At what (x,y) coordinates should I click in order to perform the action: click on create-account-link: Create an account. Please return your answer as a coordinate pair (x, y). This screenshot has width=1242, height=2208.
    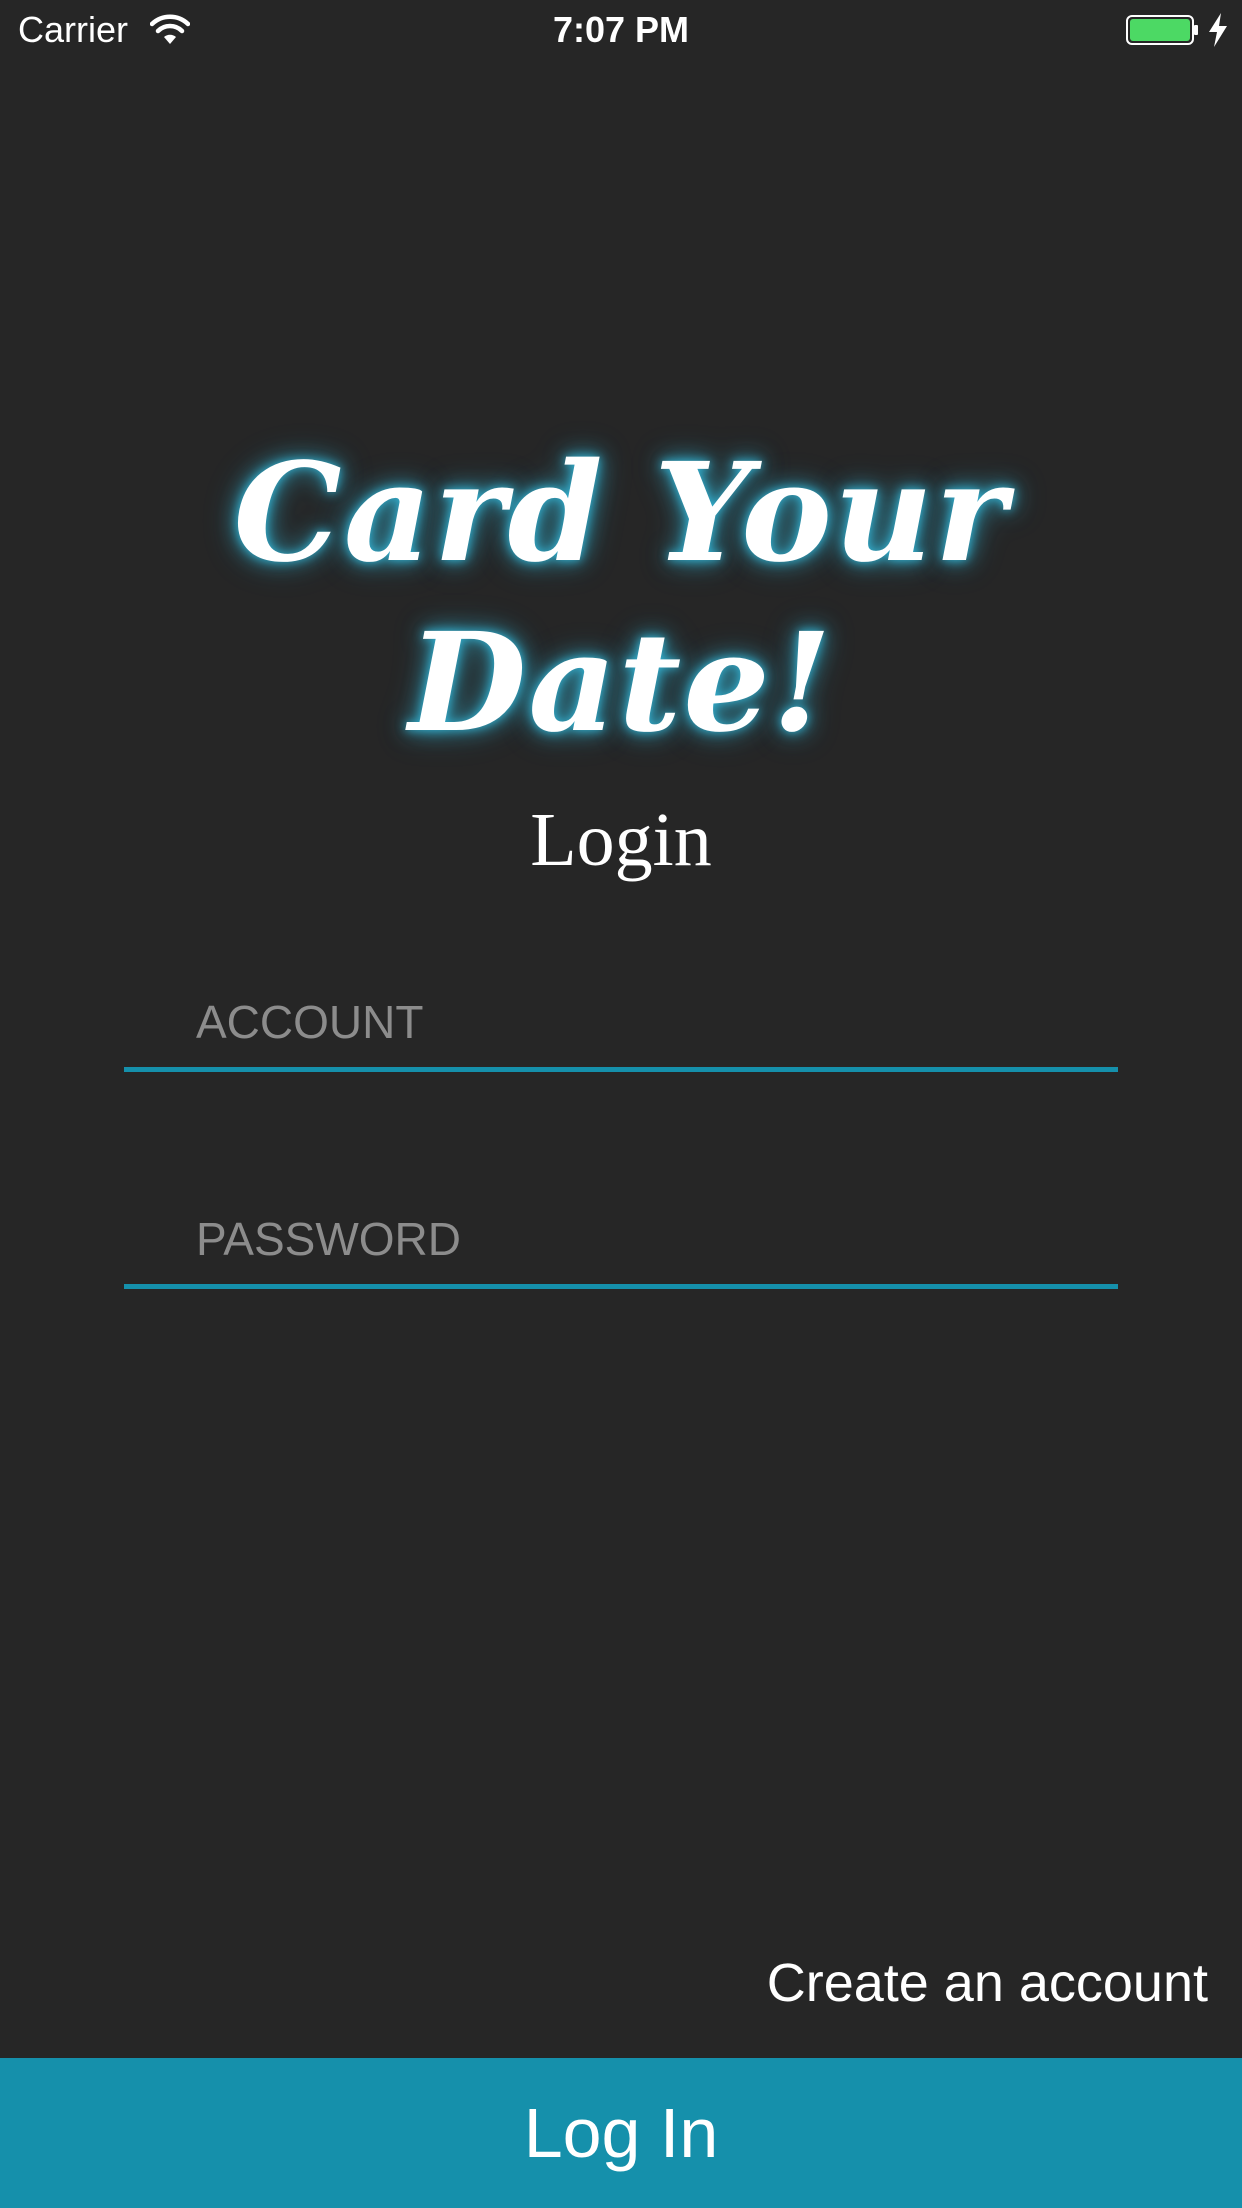
    Looking at the image, I should click on (987, 1983).